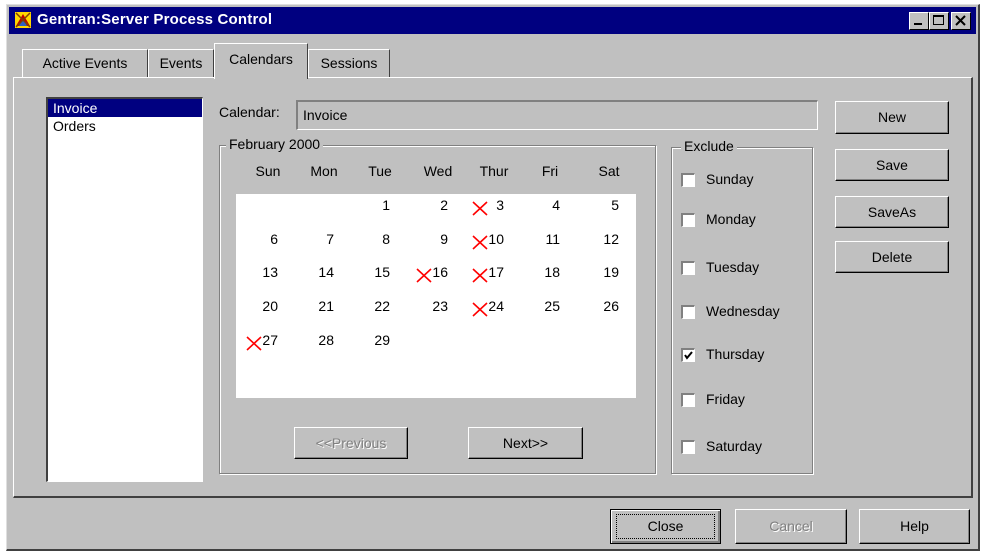  I want to click on day-number: 6, so click(274, 239).